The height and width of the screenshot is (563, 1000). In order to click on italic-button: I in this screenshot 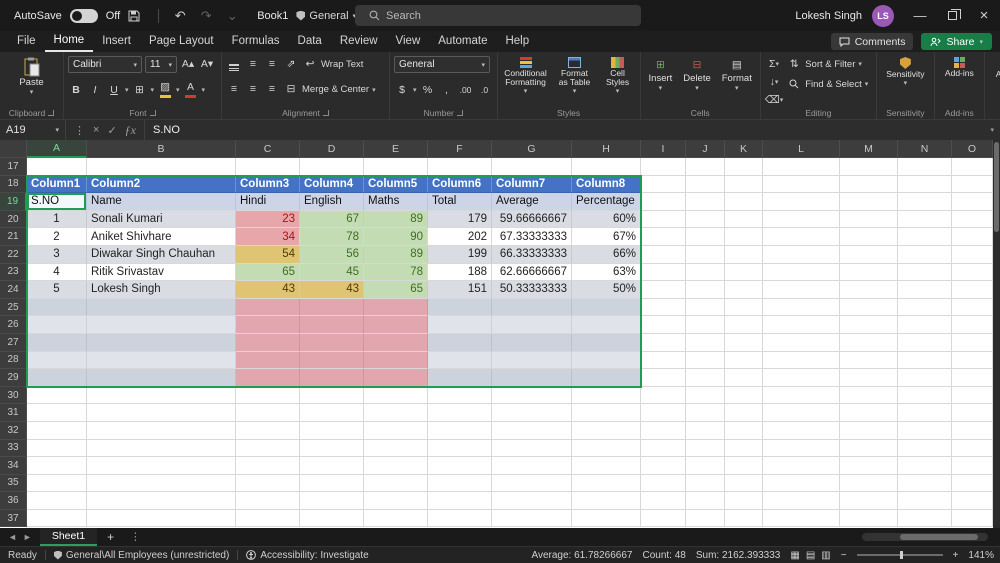, I will do `click(95, 90)`.